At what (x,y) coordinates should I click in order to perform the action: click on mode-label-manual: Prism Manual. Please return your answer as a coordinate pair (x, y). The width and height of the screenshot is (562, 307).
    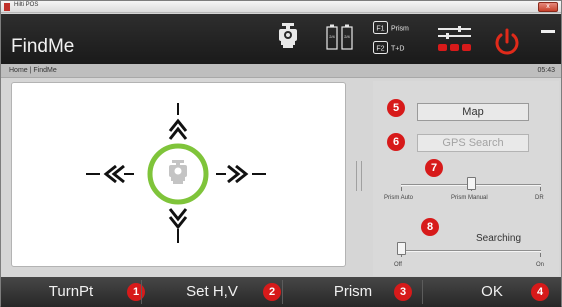
    Looking at the image, I should click on (469, 198).